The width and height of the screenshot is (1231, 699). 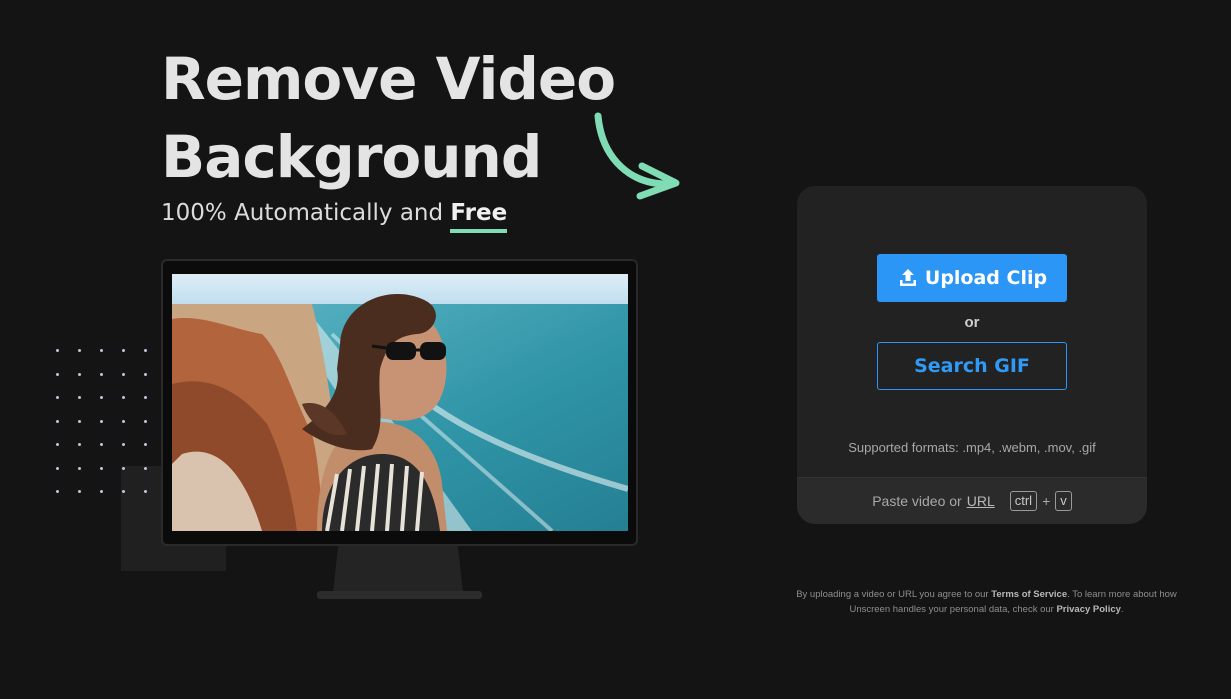 I want to click on search-gif-label: Search GIF, so click(x=972, y=366).